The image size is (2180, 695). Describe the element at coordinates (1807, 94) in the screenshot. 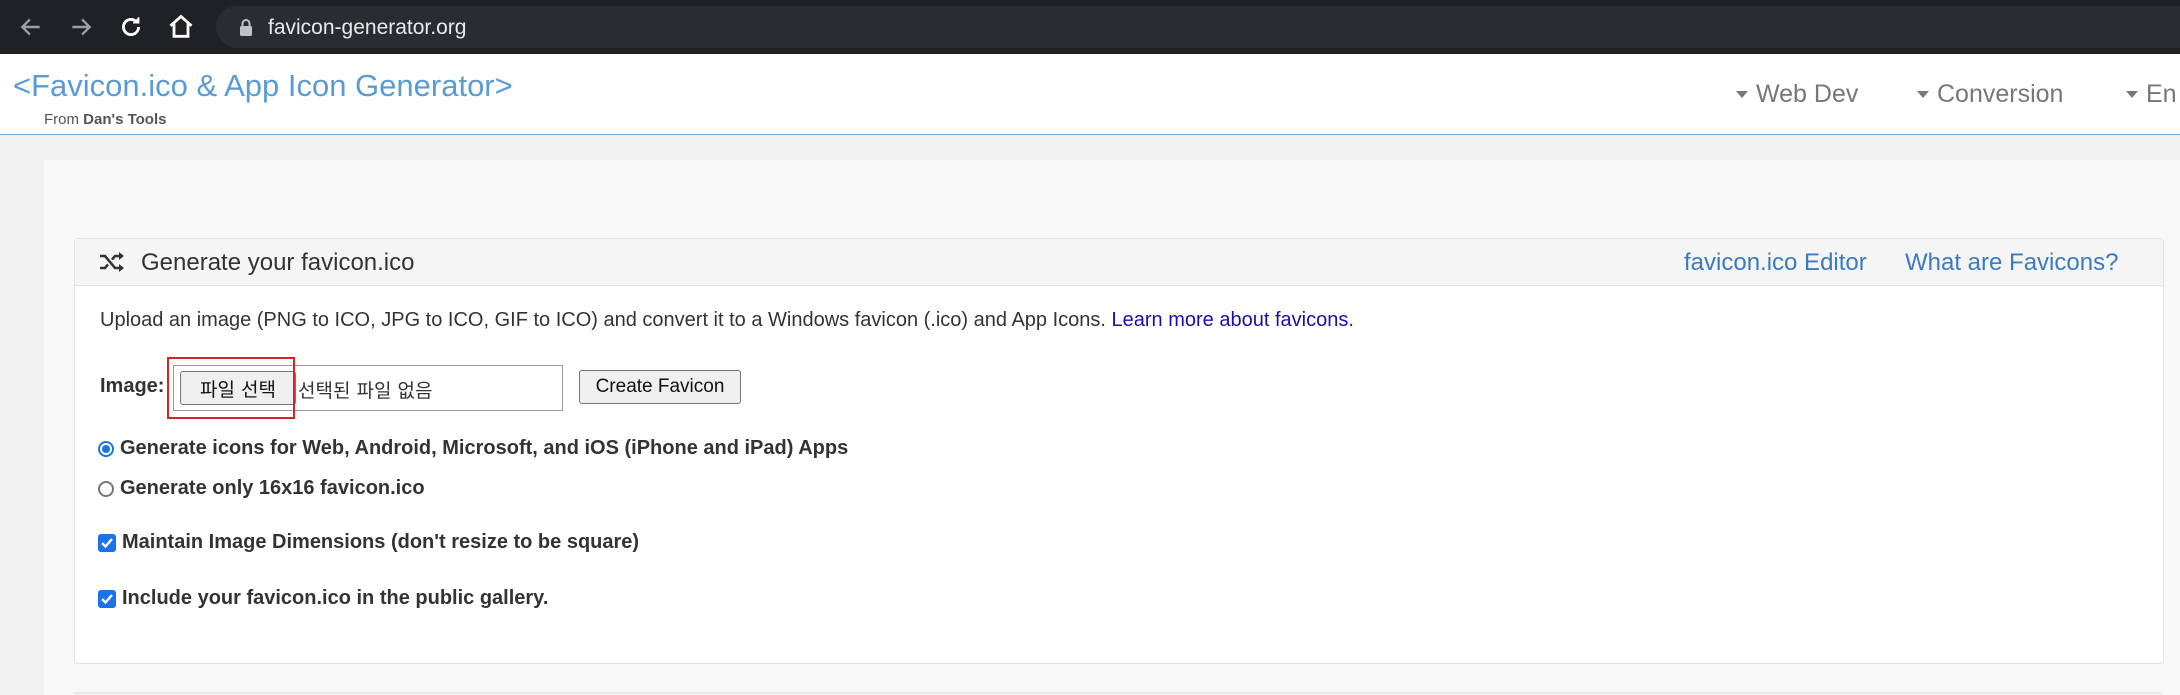

I see `menu-label: Web Dev` at that location.